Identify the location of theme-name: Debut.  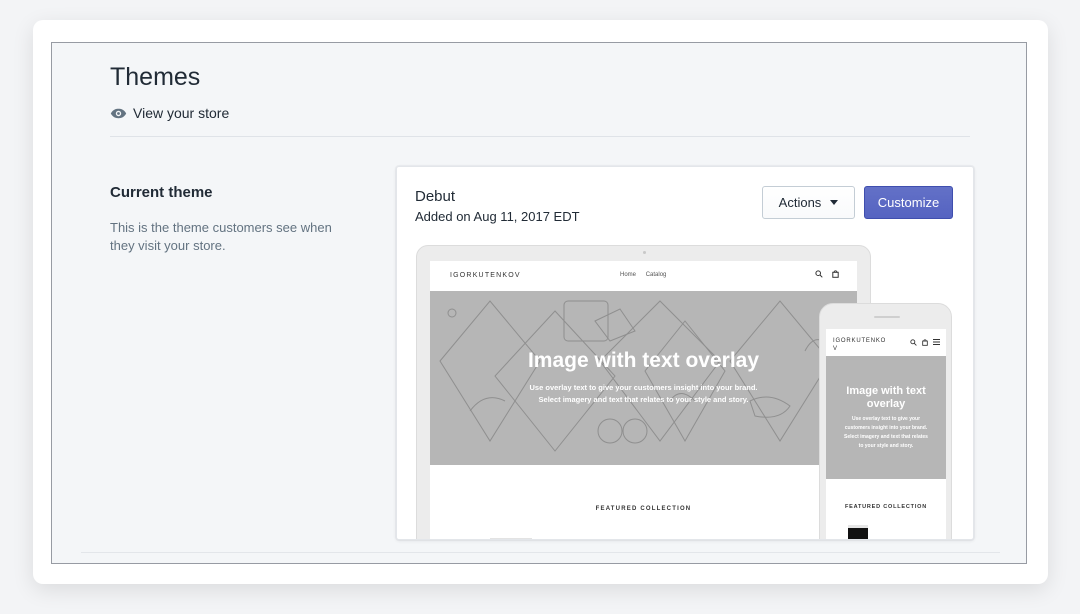
(435, 196).